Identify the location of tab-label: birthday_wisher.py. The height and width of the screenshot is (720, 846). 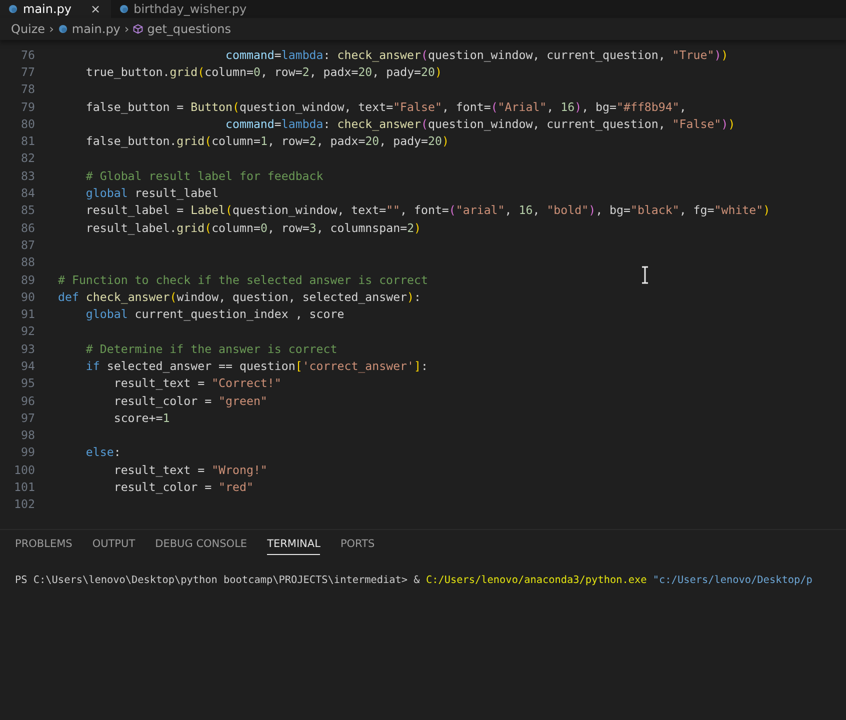
(190, 9).